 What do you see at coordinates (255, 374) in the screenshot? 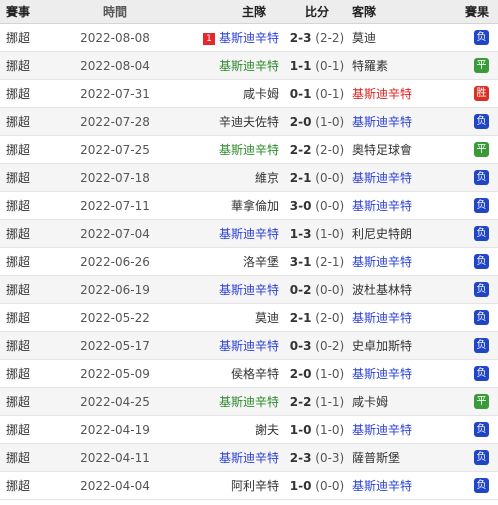
I see `home-team-link: 侯格辛特` at bounding box center [255, 374].